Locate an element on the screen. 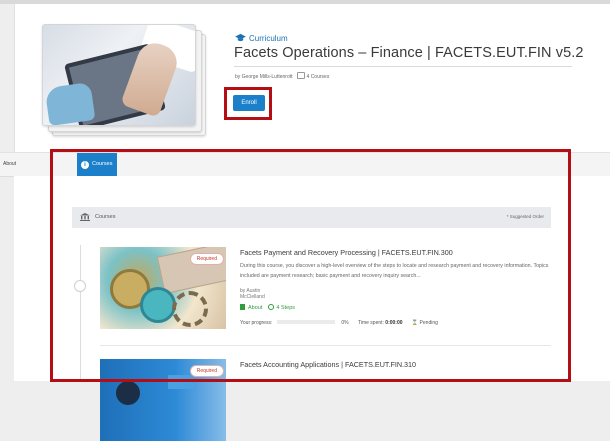  coin-graphic is located at coordinates (158, 305).